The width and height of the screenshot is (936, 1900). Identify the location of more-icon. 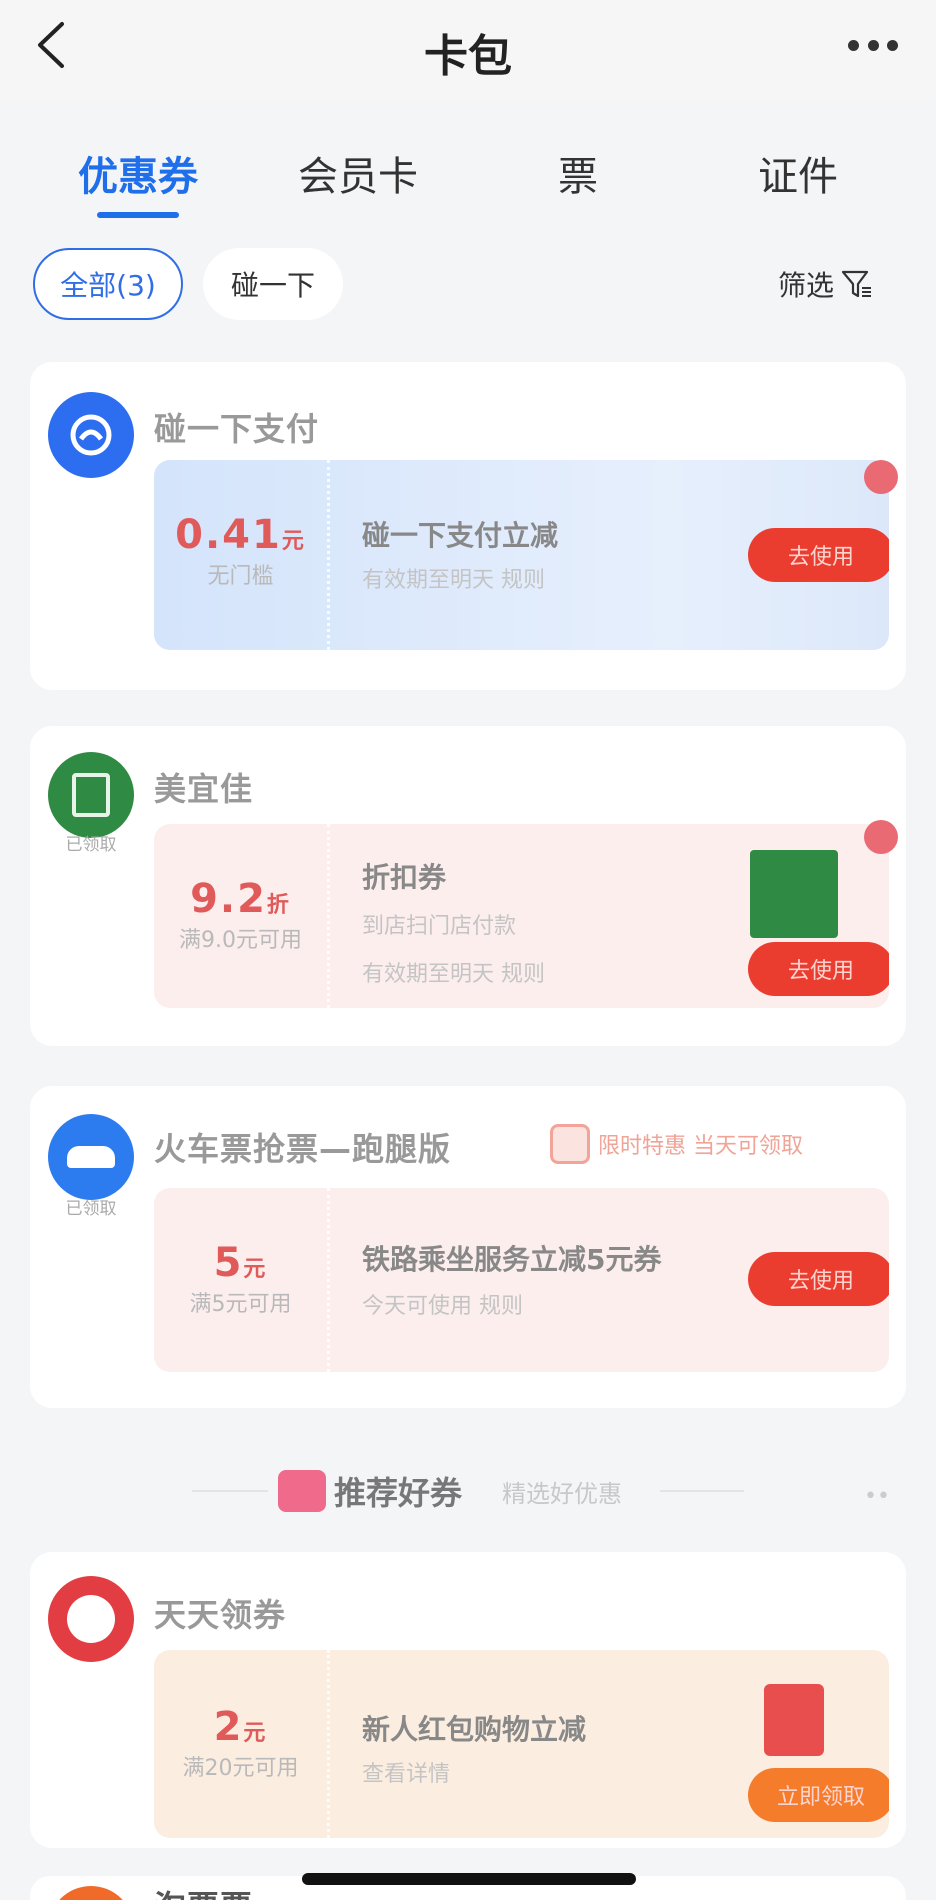
(873, 45).